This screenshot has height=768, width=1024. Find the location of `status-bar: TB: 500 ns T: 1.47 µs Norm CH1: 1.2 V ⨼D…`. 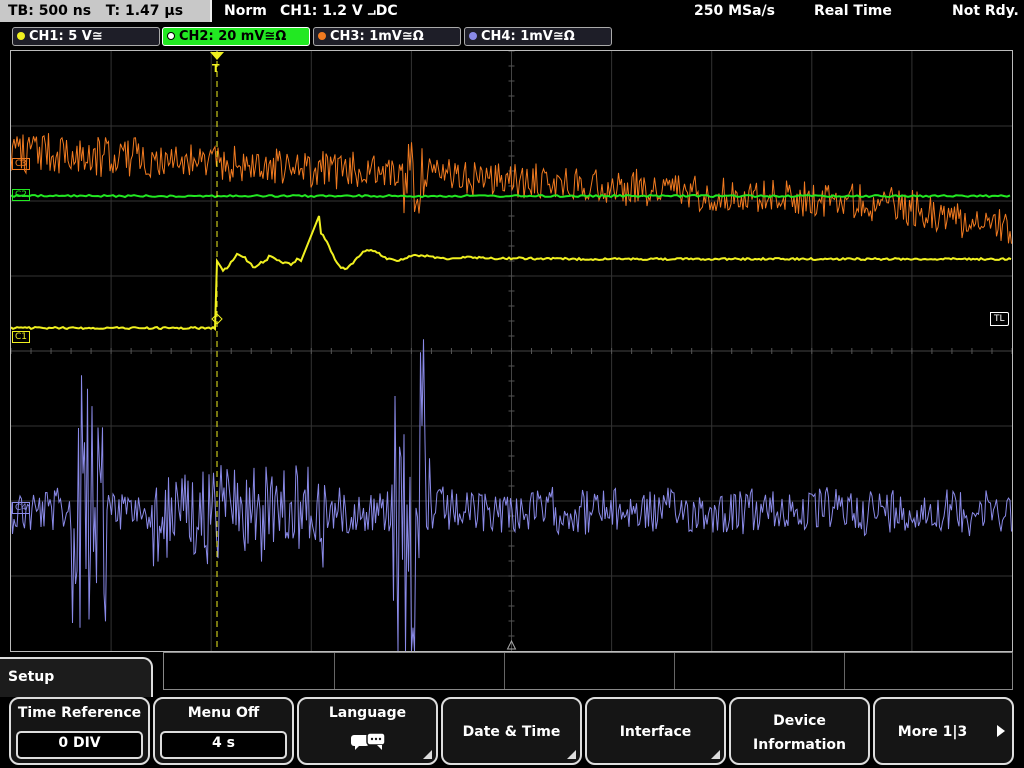

status-bar: TB: 500 ns T: 1.47 µs Norm CH1: 1.2 V ⨼D… is located at coordinates (512, 12).